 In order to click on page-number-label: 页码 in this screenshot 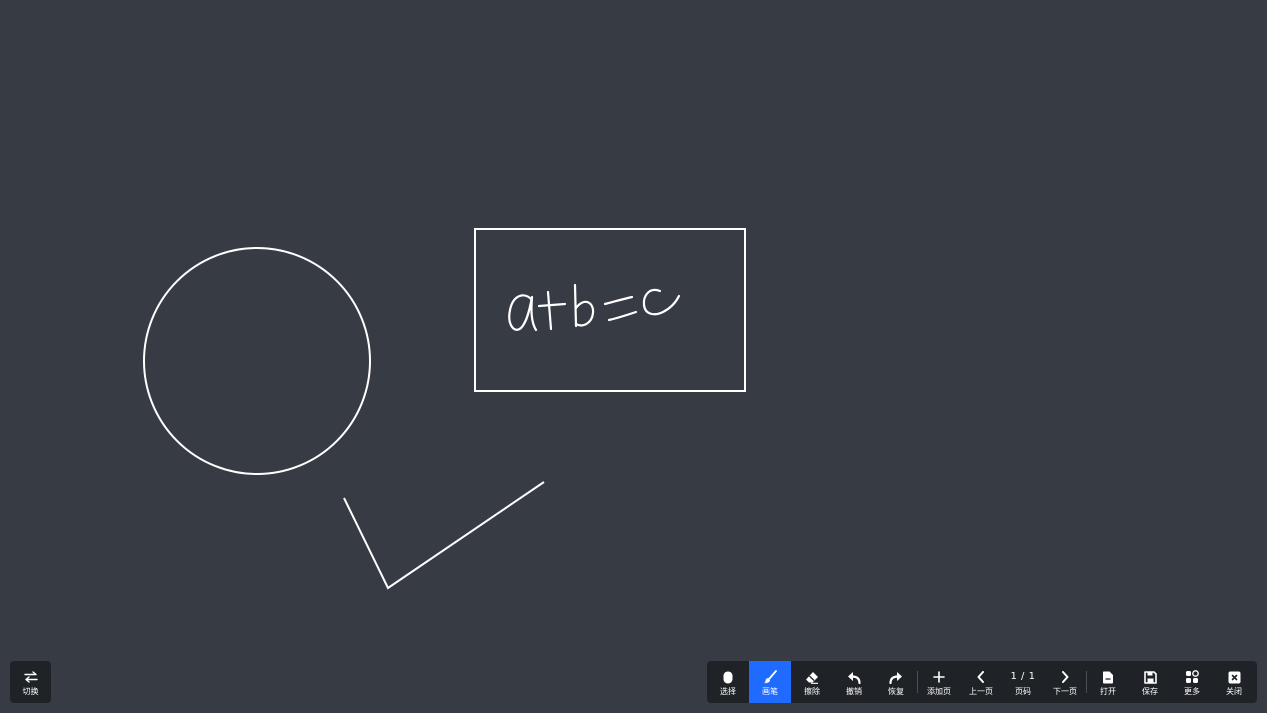, I will do `click(1023, 691)`.